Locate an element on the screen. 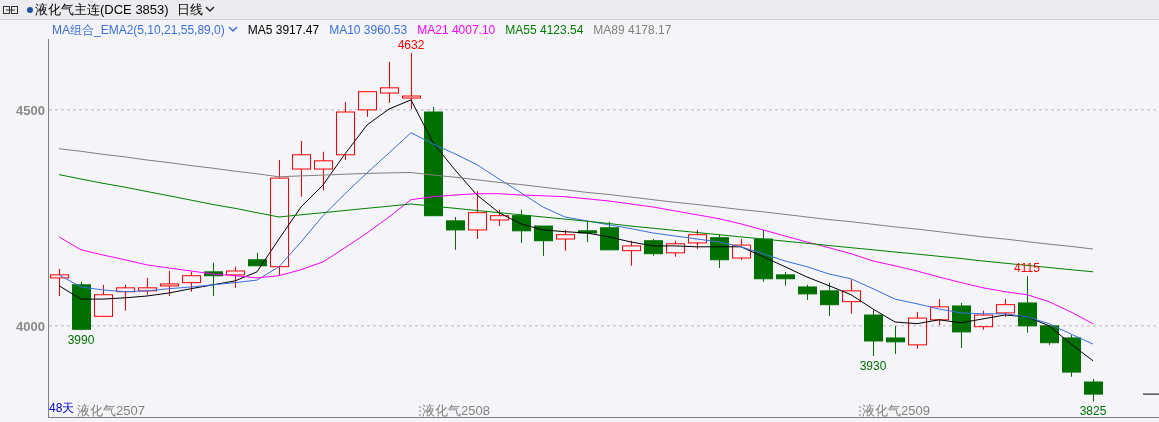 This screenshot has width=1159, height=422. indicator-value: MA5 3917.47 is located at coordinates (283, 30).